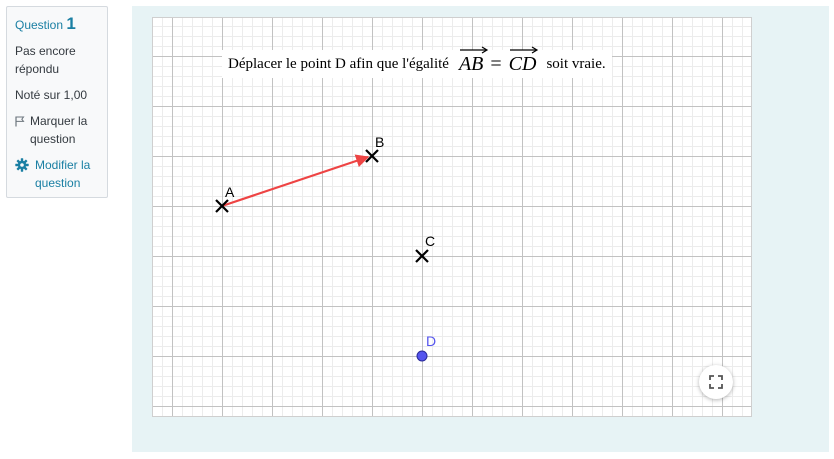  I want to click on point-d-label: D, so click(431, 341).